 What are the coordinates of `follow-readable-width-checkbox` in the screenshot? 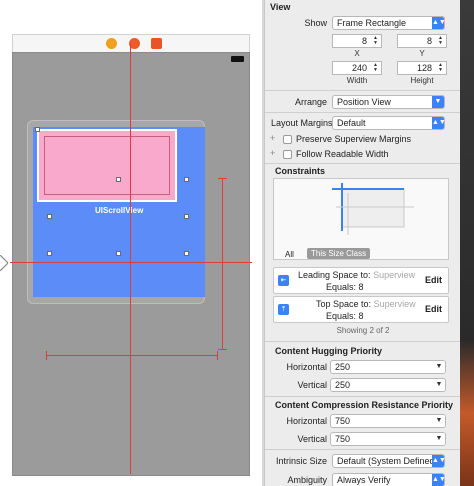 It's located at (287, 154).